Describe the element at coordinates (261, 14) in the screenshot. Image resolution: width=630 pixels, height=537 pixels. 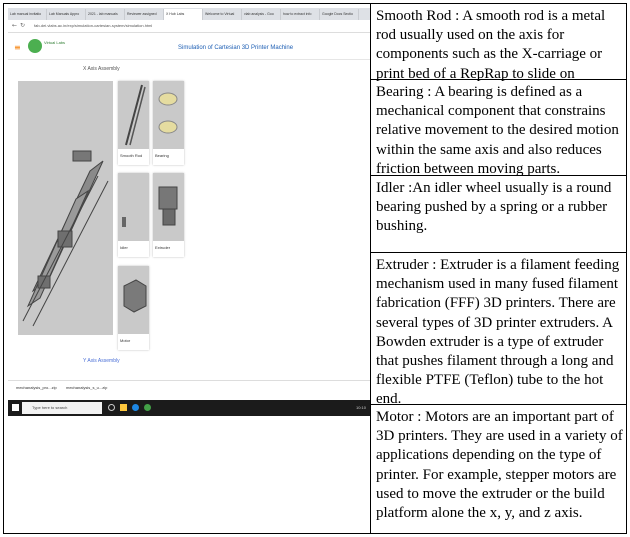
I see `browser-tab: vlab analysis - Goo` at that location.